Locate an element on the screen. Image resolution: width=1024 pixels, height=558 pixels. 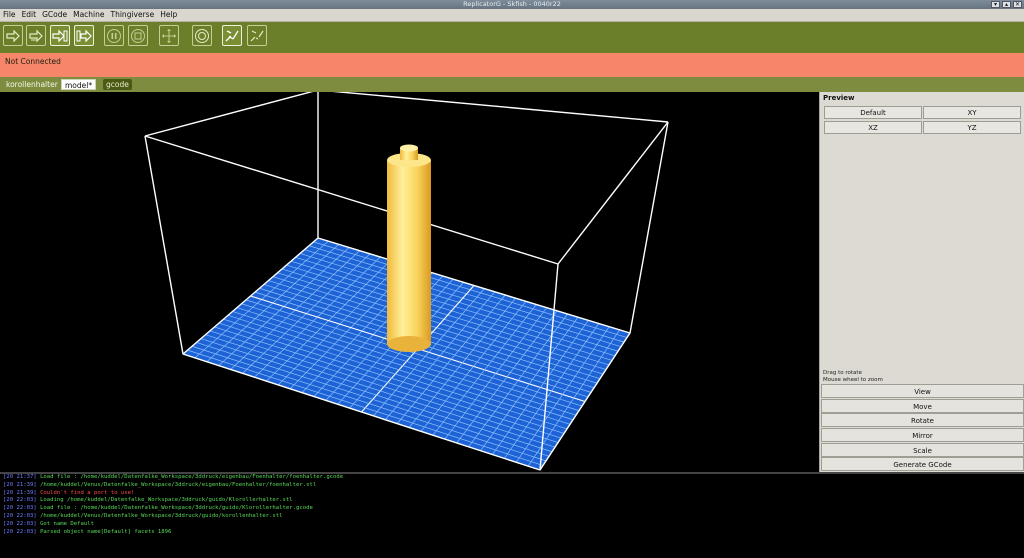
build-from-file-button is located at coordinates (84, 35).